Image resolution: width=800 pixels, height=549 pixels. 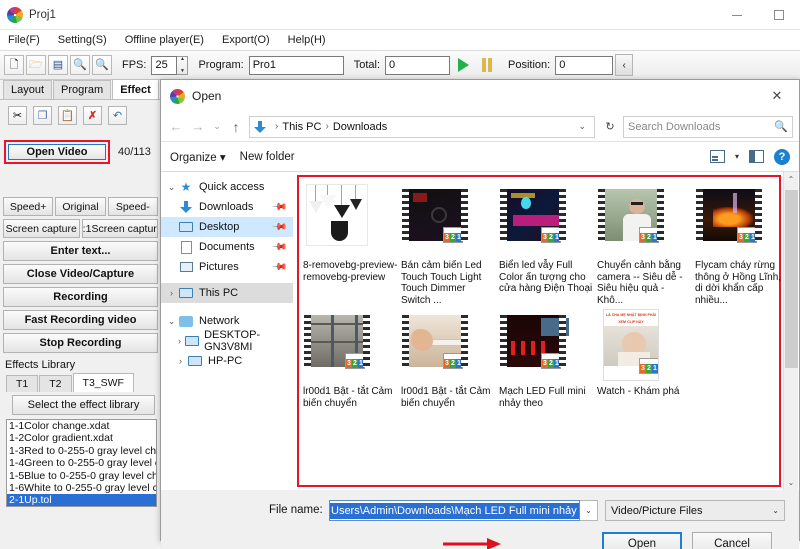 I want to click on list-item-selected: 2-1Up.tol, so click(x=81, y=500).